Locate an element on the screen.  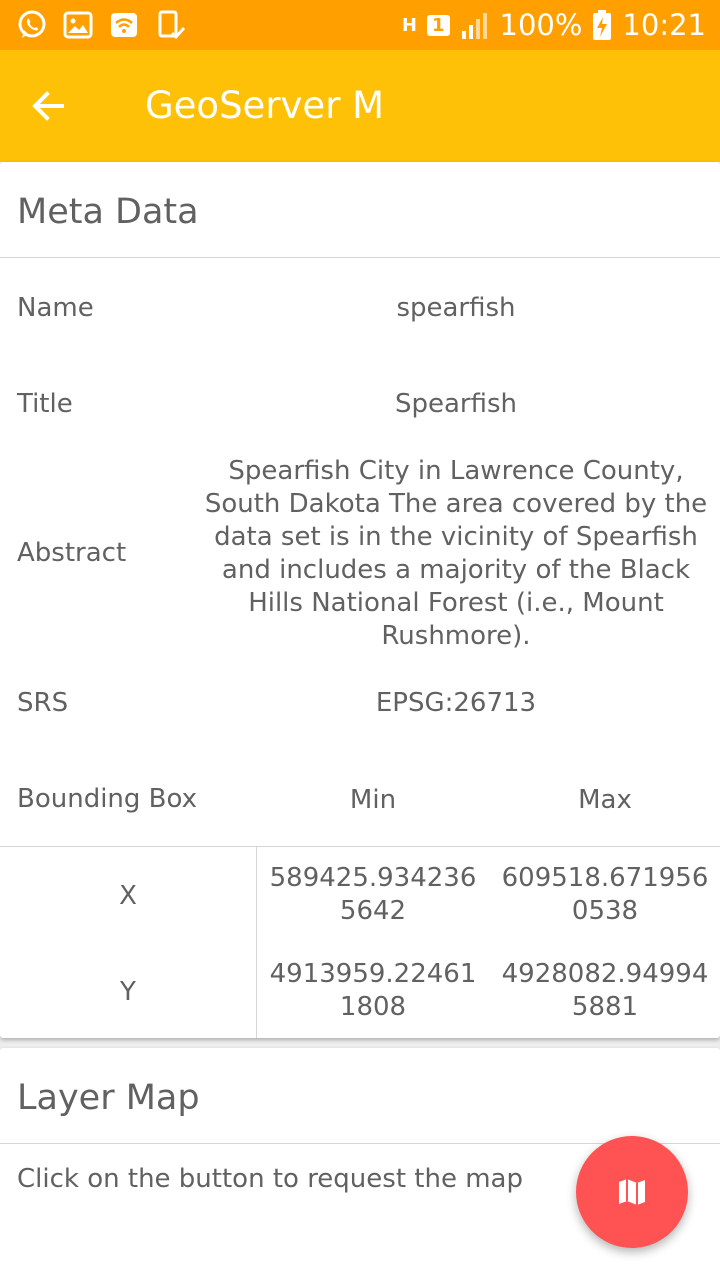
sim-slot-badge: 1 is located at coordinates (438, 25).